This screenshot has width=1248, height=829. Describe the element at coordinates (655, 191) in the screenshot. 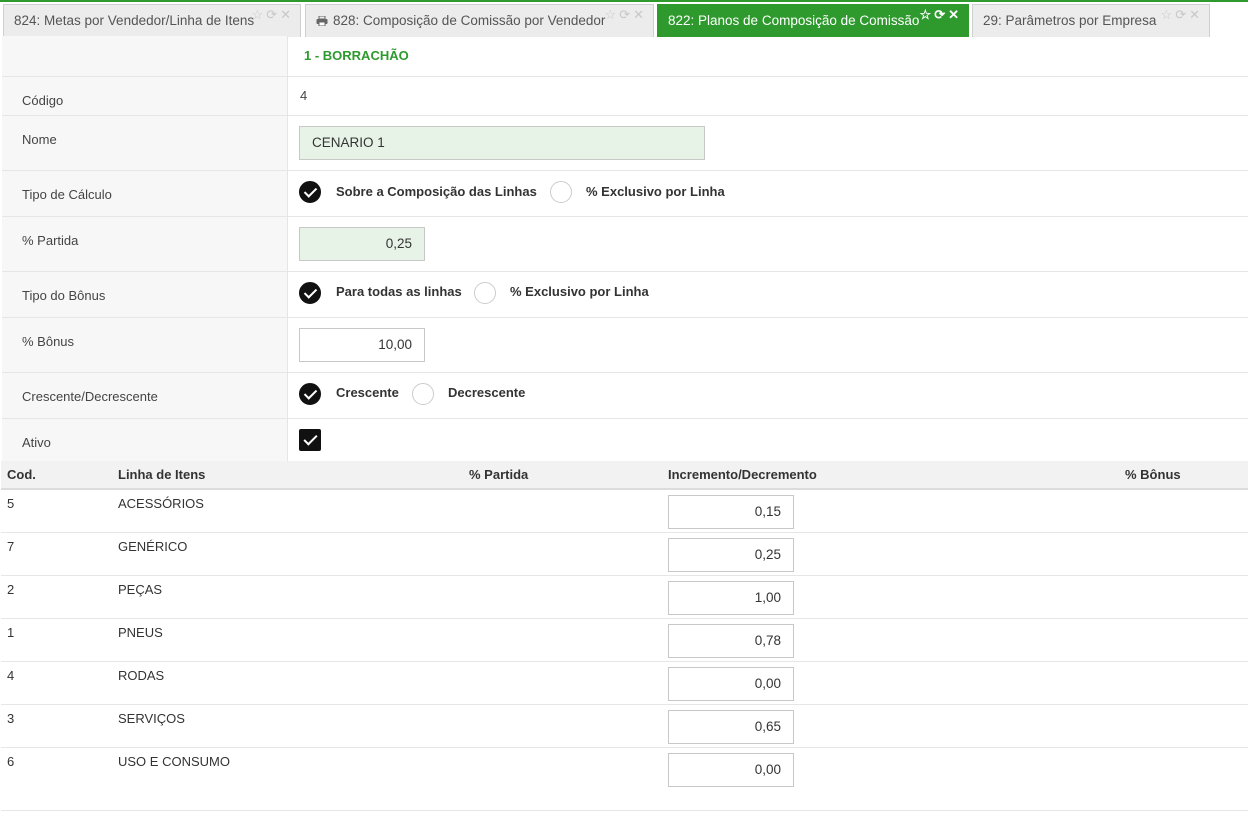

I see `tipo-calculo-option2-label: % Exclusivo por Linha` at that location.